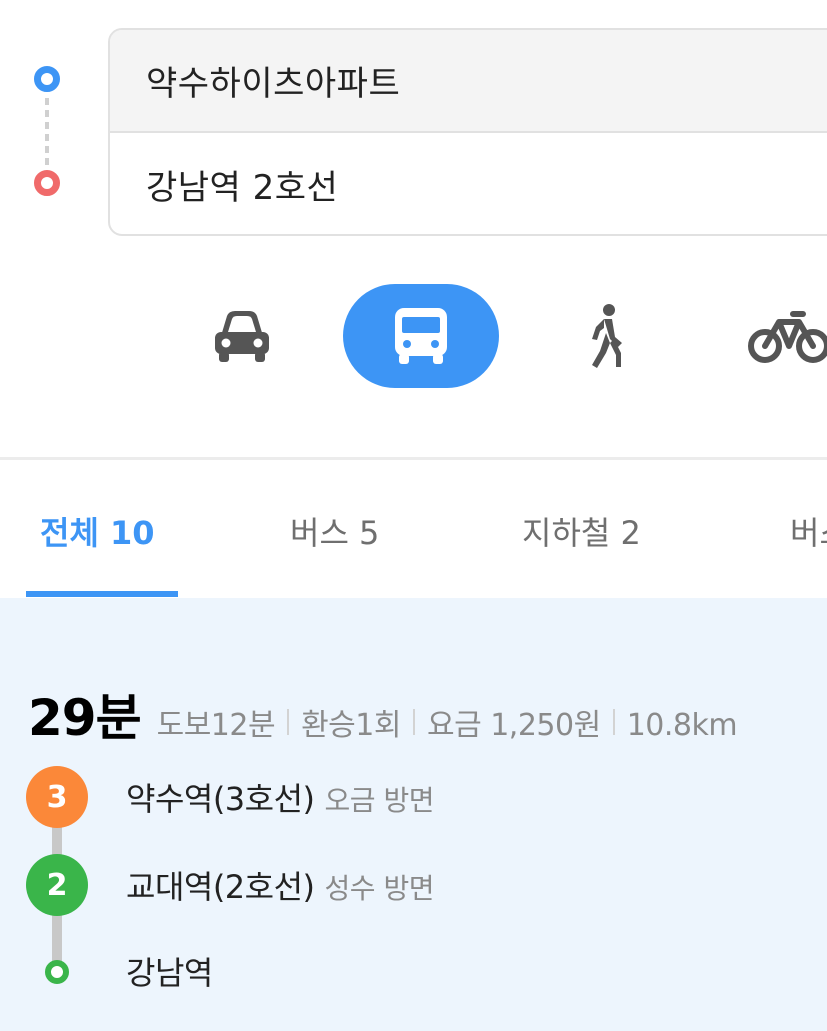 The width and height of the screenshot is (827, 1031). What do you see at coordinates (787, 337) in the screenshot?
I see `bike-icon` at bounding box center [787, 337].